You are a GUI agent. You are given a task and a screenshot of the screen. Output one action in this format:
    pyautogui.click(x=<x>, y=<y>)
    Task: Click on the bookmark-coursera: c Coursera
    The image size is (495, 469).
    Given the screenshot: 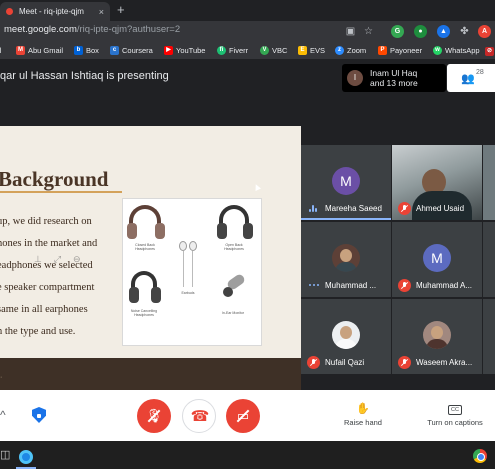 What is the action you would take?
    pyautogui.click(x=131, y=50)
    